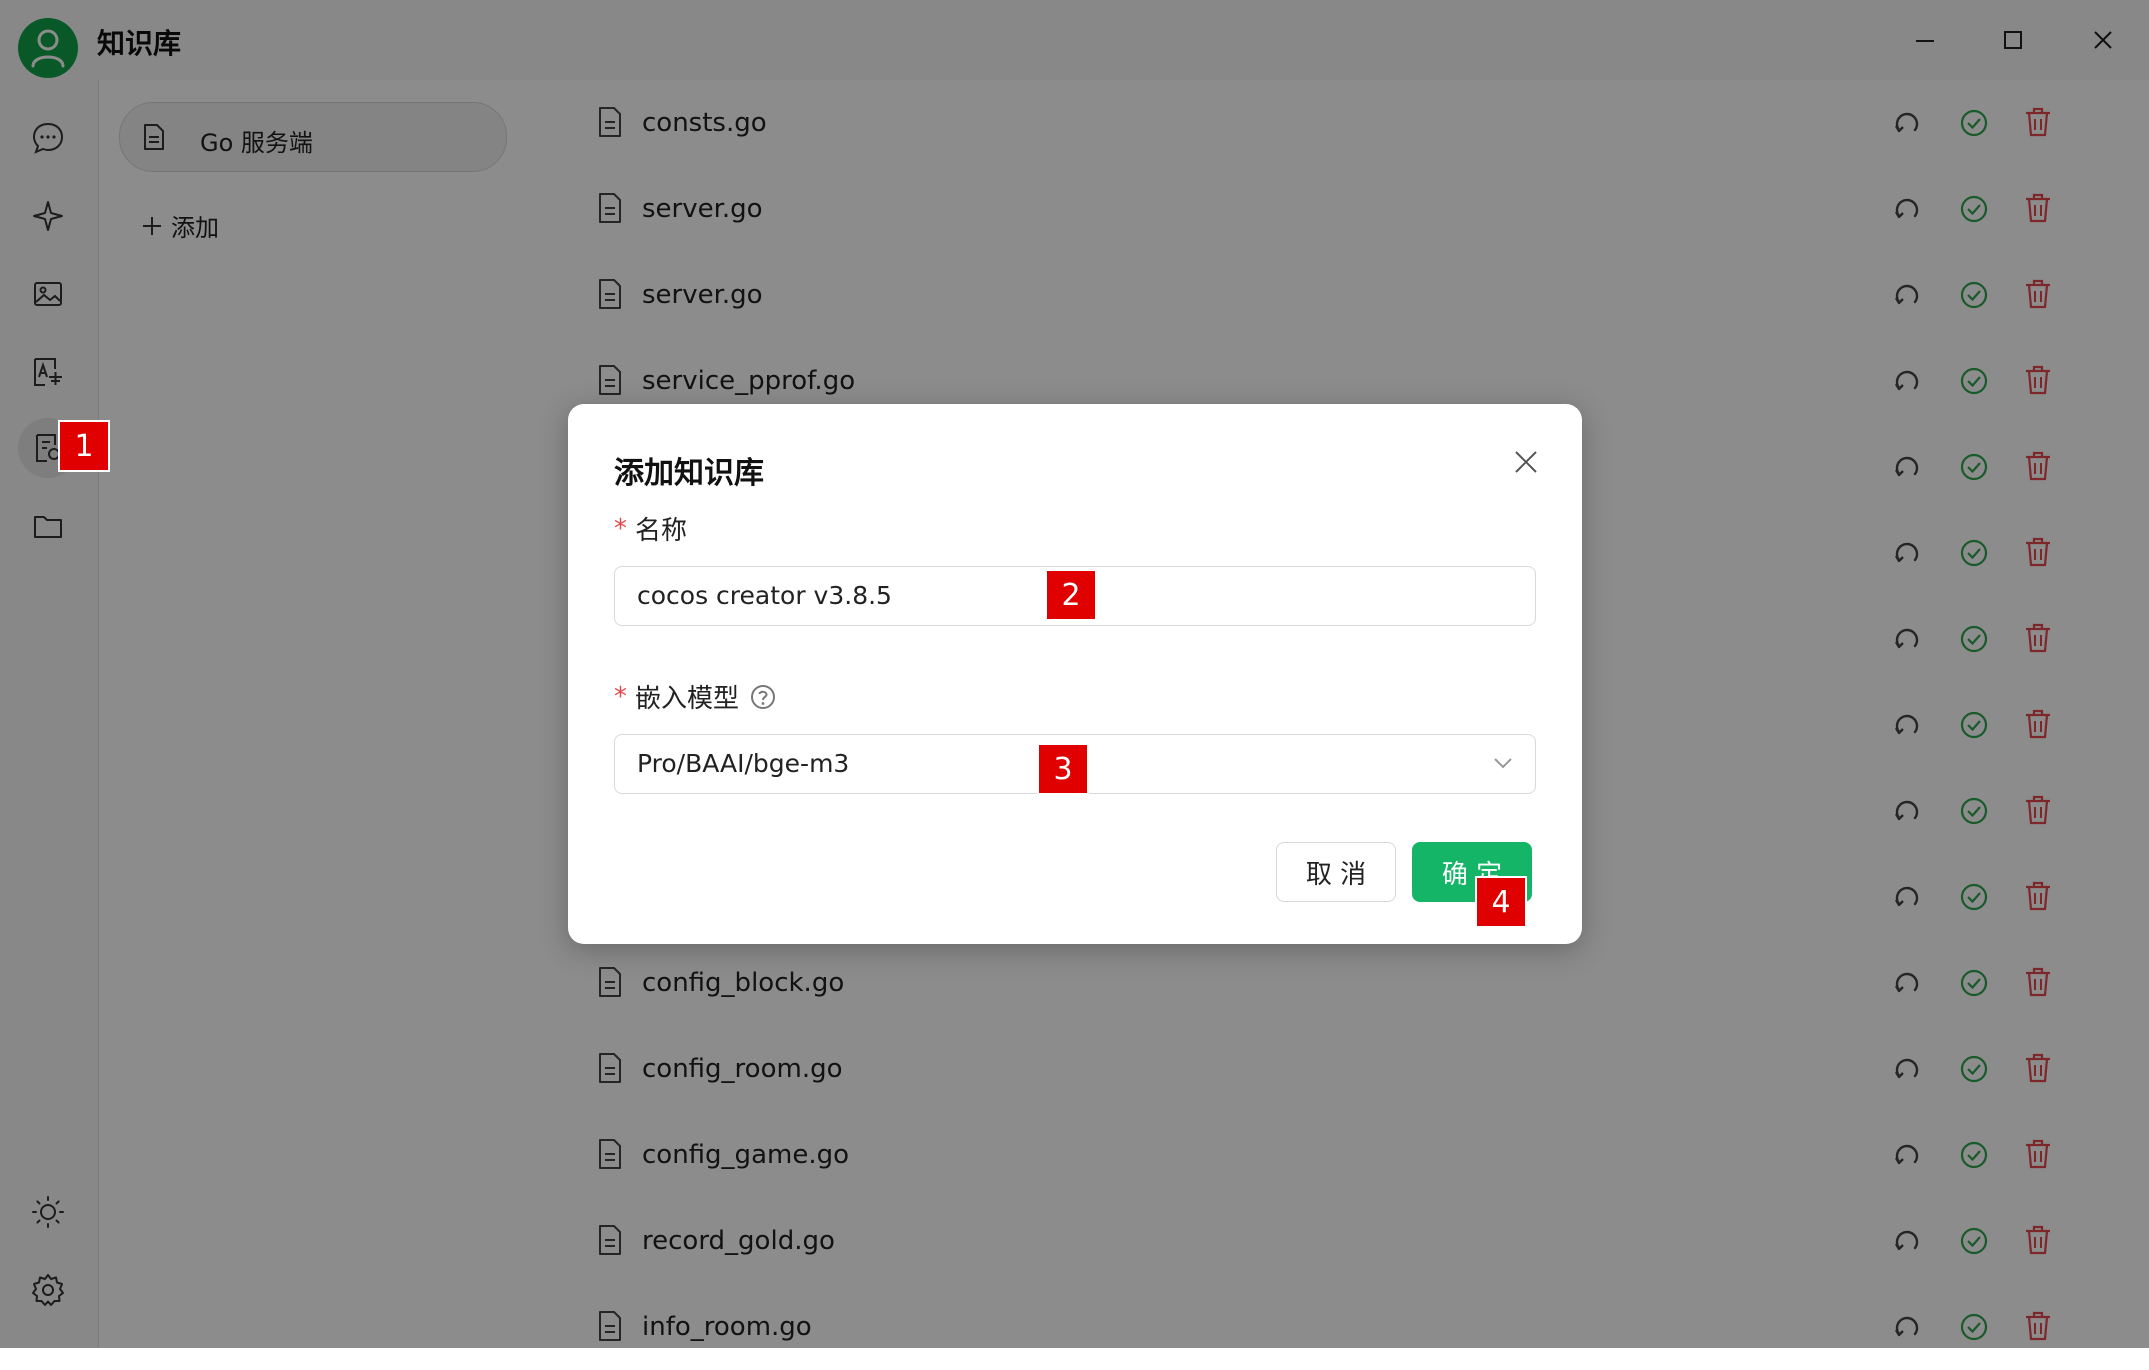  I want to click on model-label-text: 嵌入模型, so click(687, 699).